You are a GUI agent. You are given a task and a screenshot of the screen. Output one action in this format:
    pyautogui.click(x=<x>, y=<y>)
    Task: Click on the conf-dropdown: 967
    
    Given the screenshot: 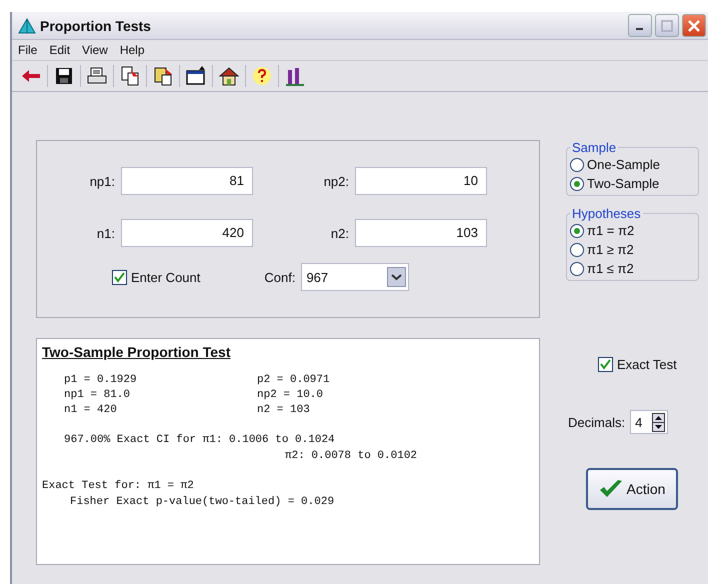 What is the action you would take?
    pyautogui.click(x=355, y=277)
    